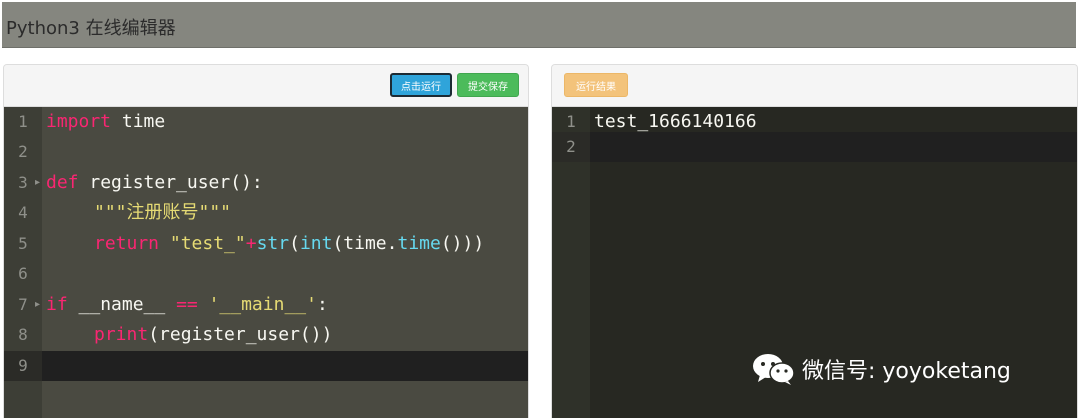  What do you see at coordinates (138, 121) in the screenshot?
I see `code-text: time` at bounding box center [138, 121].